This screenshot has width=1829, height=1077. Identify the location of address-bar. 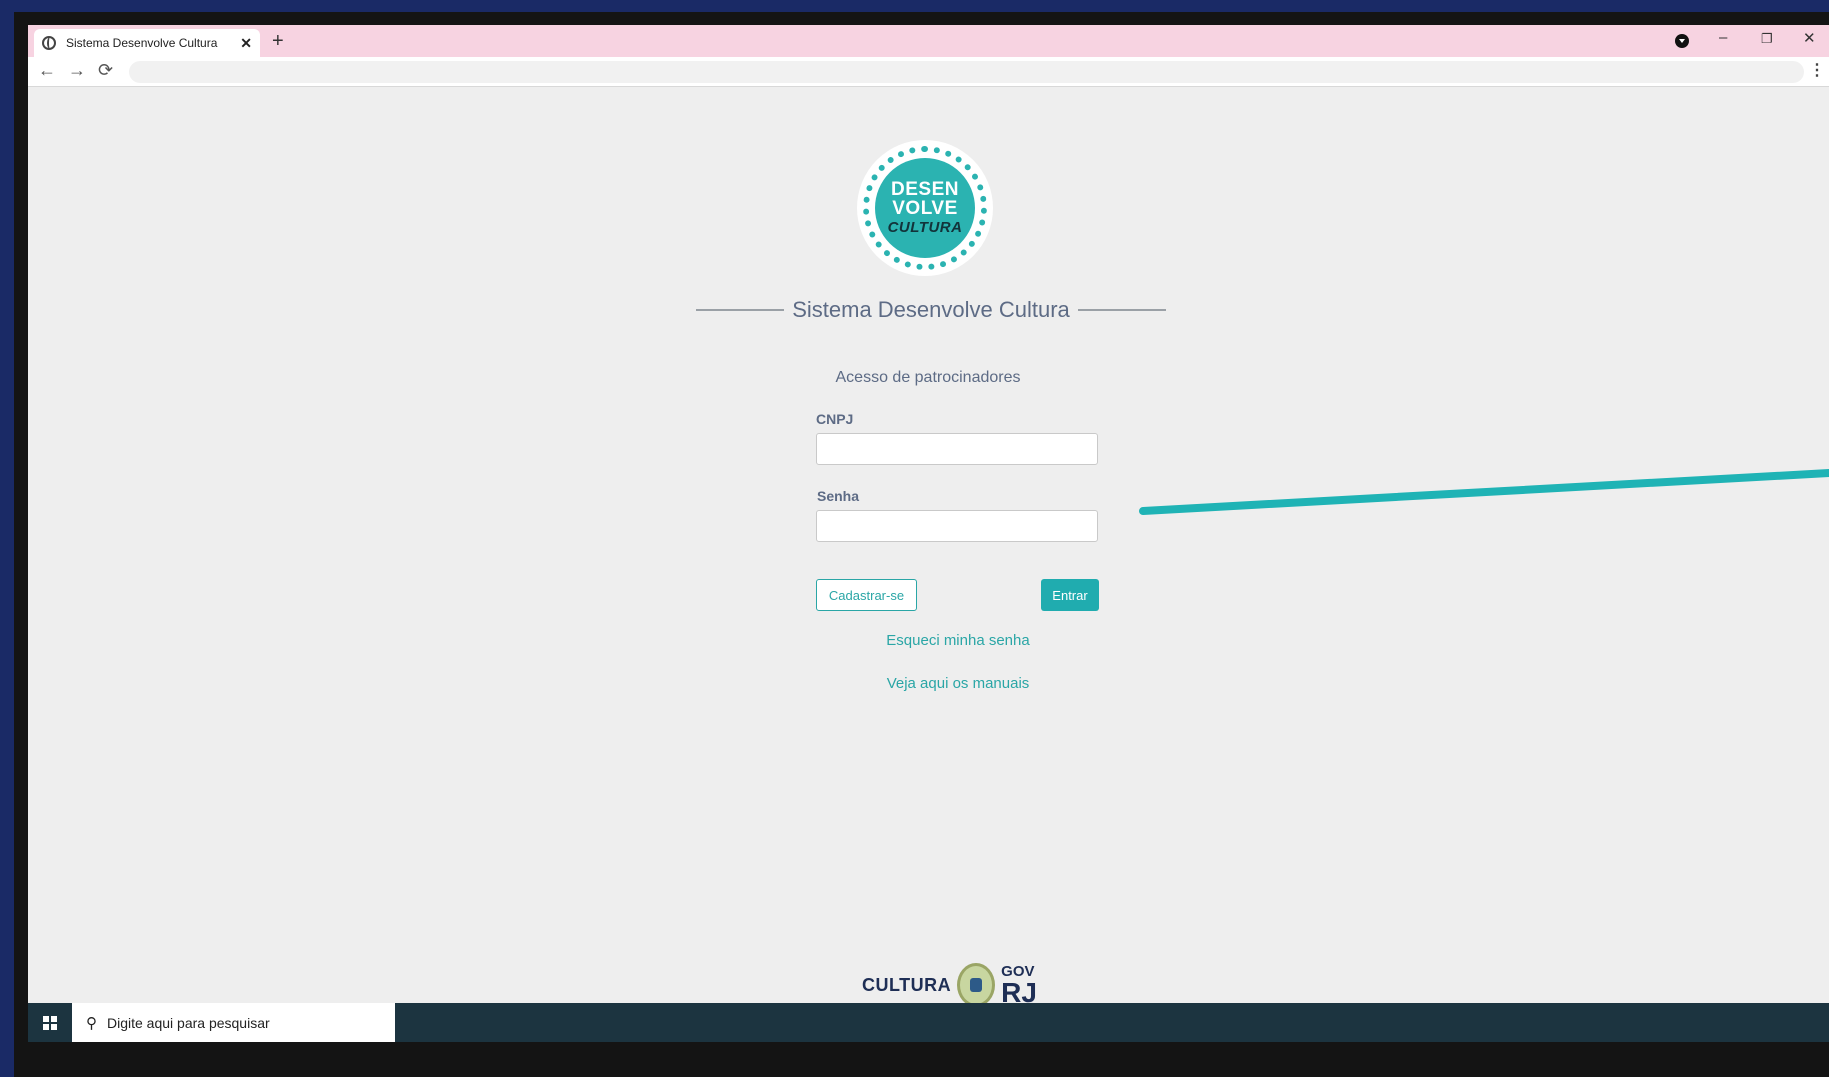
(966, 72).